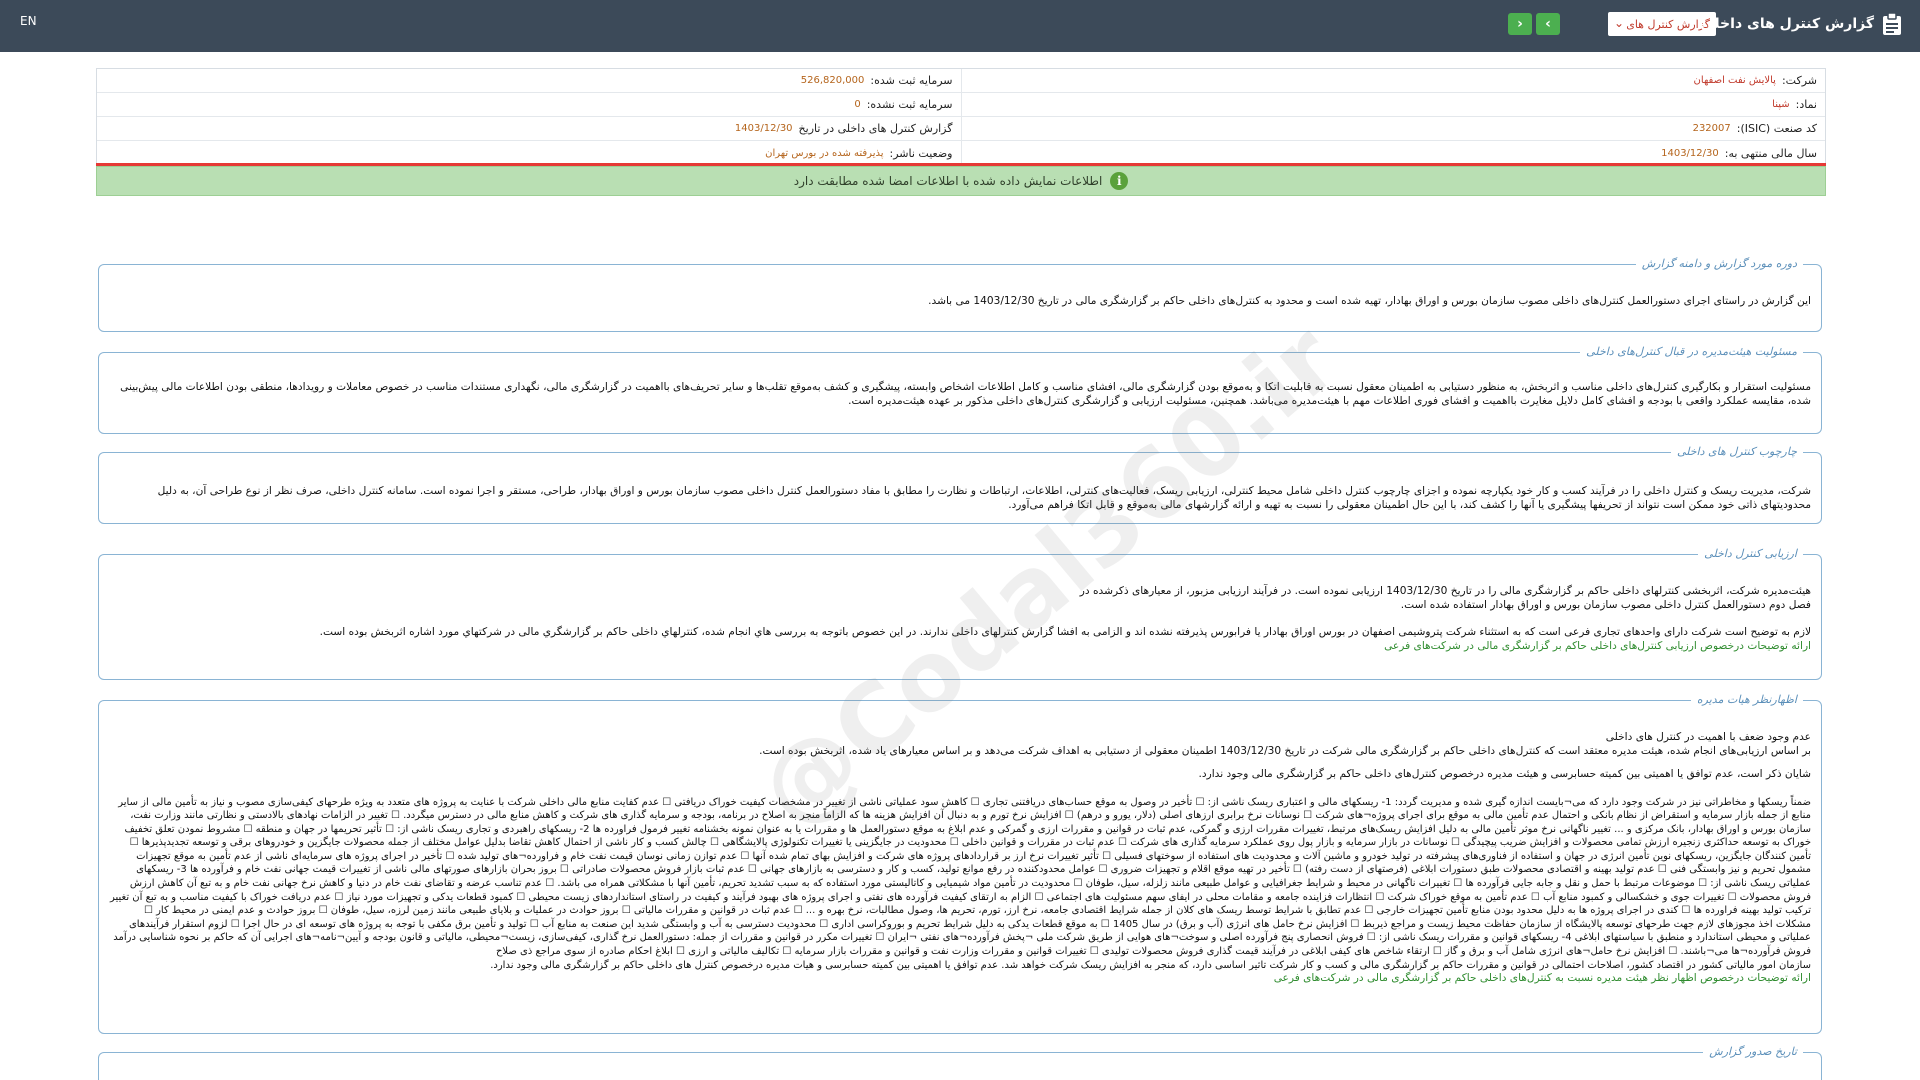  What do you see at coordinates (1746, 699) in the screenshot?
I see `board-opinion-title: اظهارنظر هیات مدیره` at bounding box center [1746, 699].